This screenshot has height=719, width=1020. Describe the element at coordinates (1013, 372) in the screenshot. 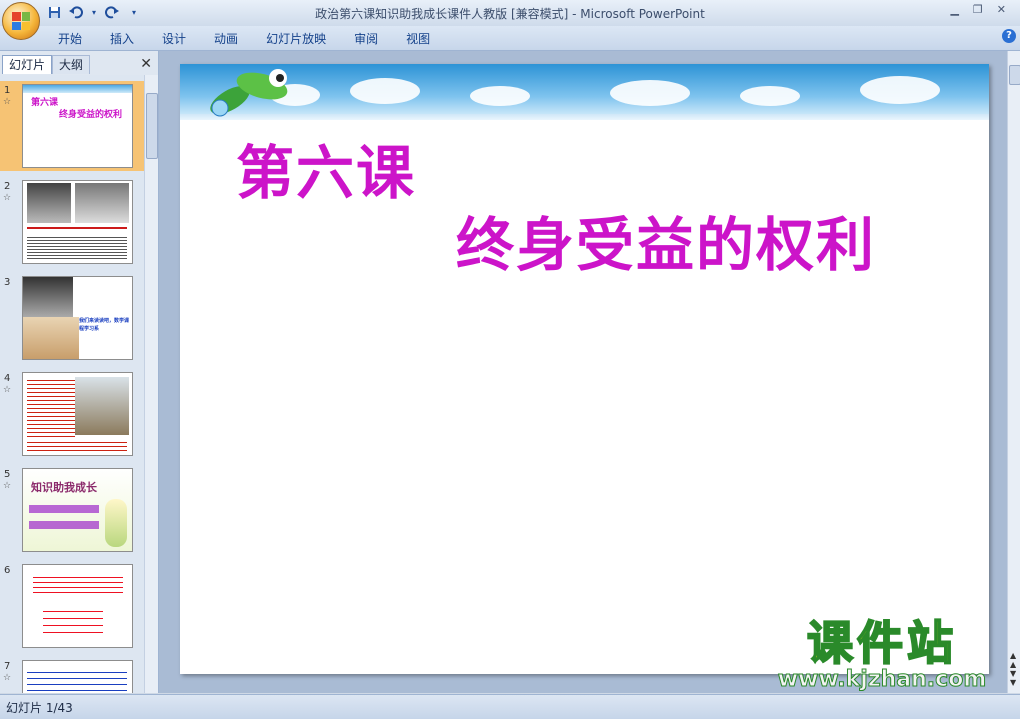

I see `editor-scrollbar: ▲ ▲ ▼ ▼` at that location.